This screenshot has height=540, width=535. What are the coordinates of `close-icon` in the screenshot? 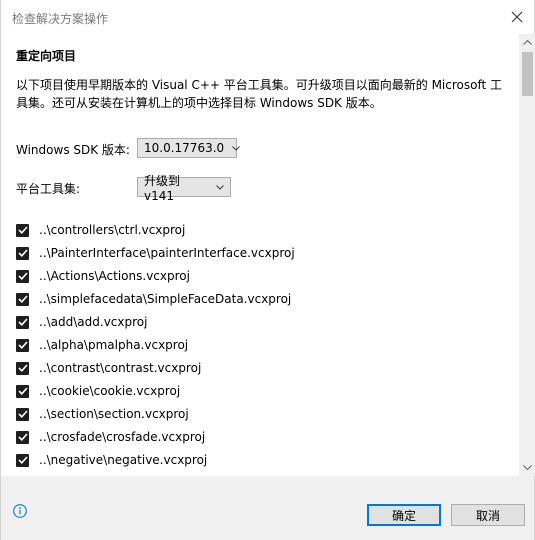 It's located at (517, 17).